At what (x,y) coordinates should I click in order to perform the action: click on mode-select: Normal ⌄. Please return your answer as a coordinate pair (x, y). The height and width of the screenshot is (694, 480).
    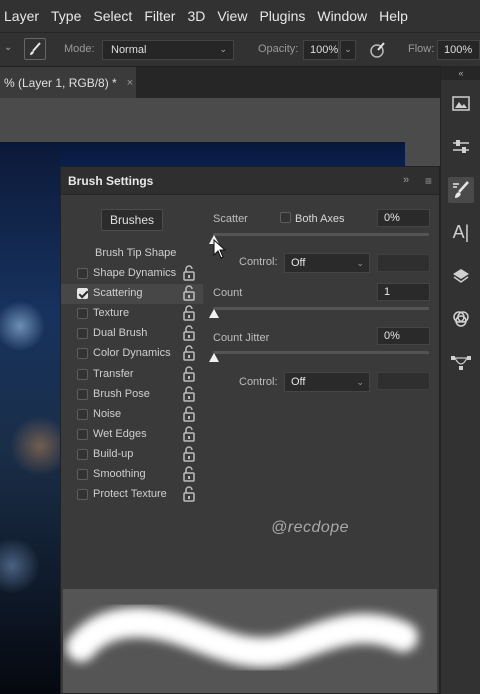
    Looking at the image, I should click on (168, 50).